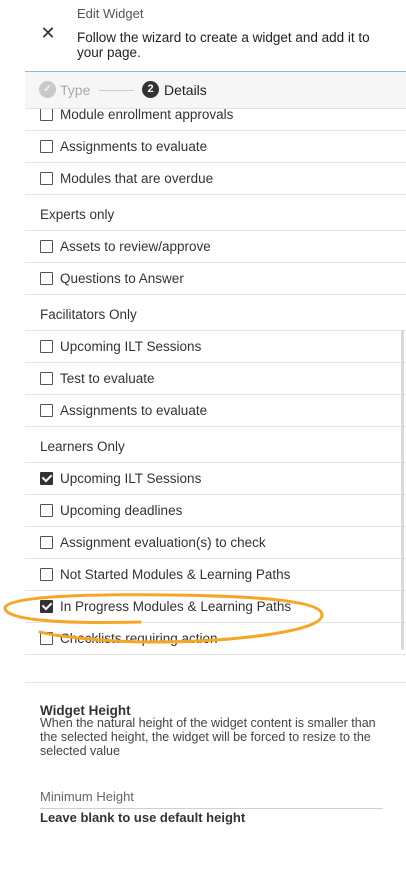  I want to click on step-details: 2 Details, so click(174, 89).